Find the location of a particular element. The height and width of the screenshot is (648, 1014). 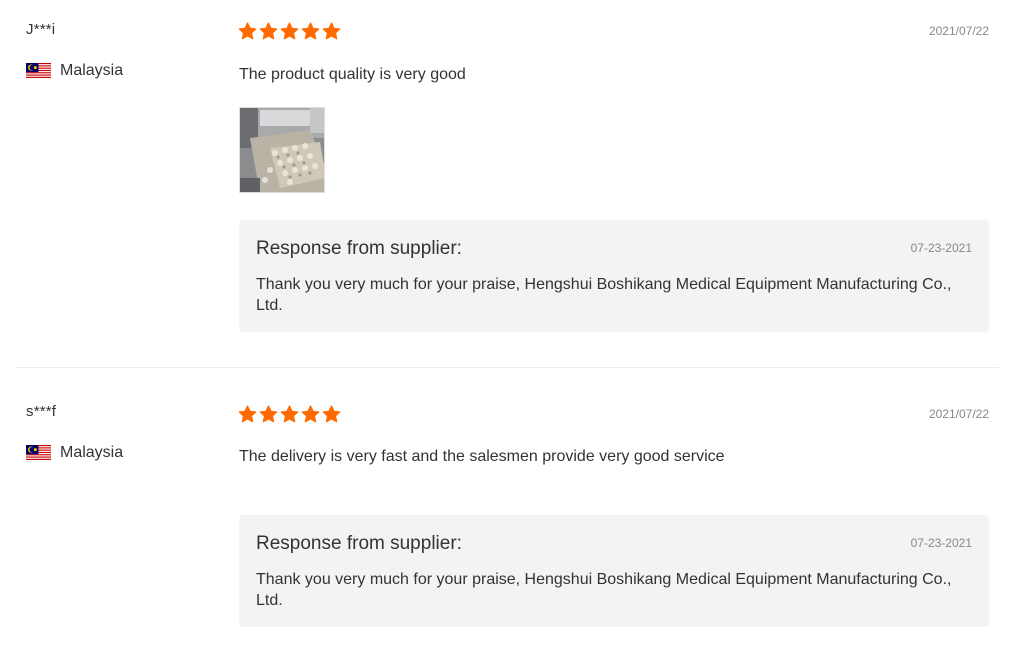

reviewer-name: s***f is located at coordinates (41, 411).